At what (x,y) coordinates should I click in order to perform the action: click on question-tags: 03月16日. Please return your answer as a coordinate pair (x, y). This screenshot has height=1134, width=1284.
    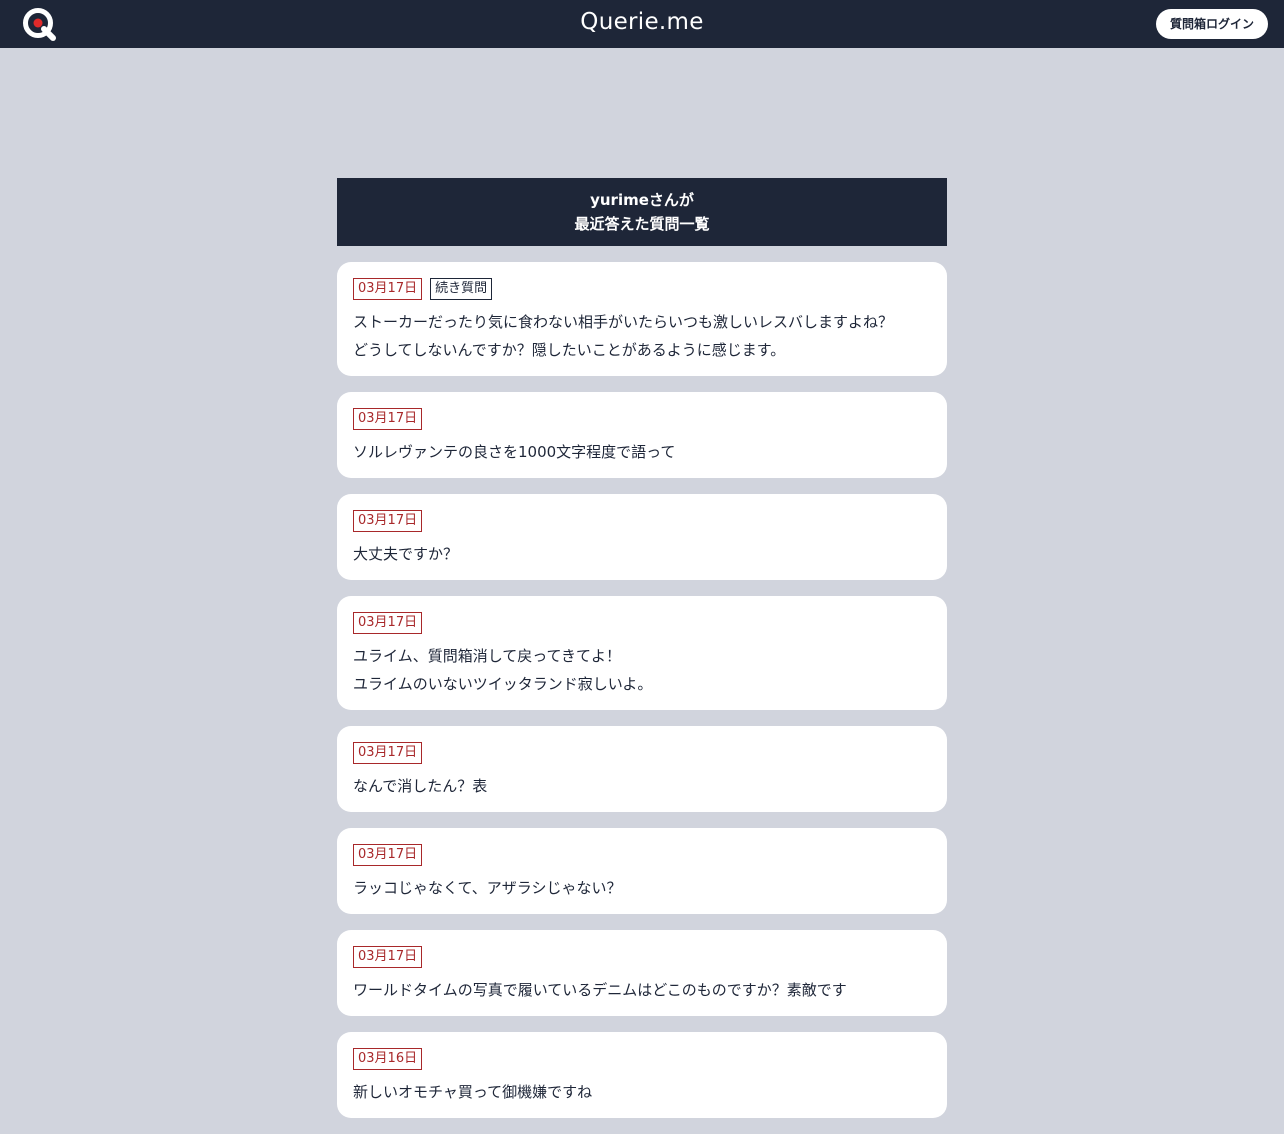
    Looking at the image, I should click on (642, 1059).